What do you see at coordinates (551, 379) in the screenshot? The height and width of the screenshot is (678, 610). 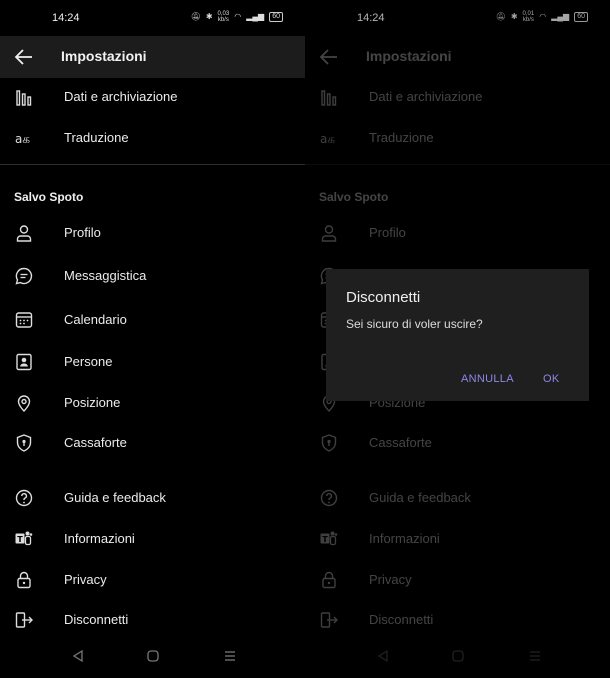 I see `ok-button: OK` at bounding box center [551, 379].